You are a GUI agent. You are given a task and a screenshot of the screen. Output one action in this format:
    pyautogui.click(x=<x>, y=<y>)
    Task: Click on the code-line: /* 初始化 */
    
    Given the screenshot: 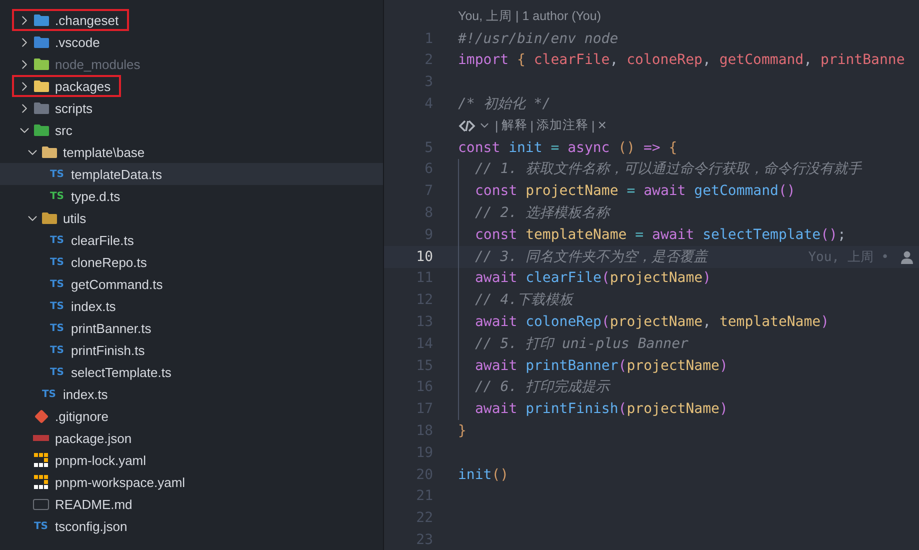 What is the action you would take?
    pyautogui.click(x=504, y=104)
    